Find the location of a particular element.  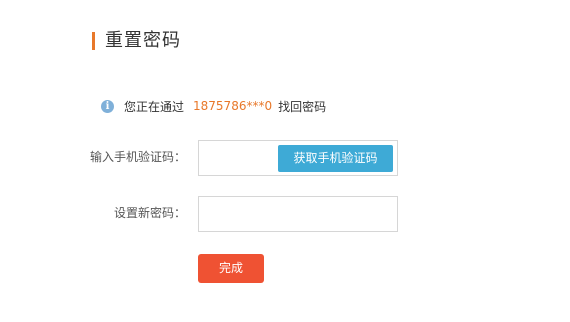

new-password-field-wrapper is located at coordinates (298, 214).